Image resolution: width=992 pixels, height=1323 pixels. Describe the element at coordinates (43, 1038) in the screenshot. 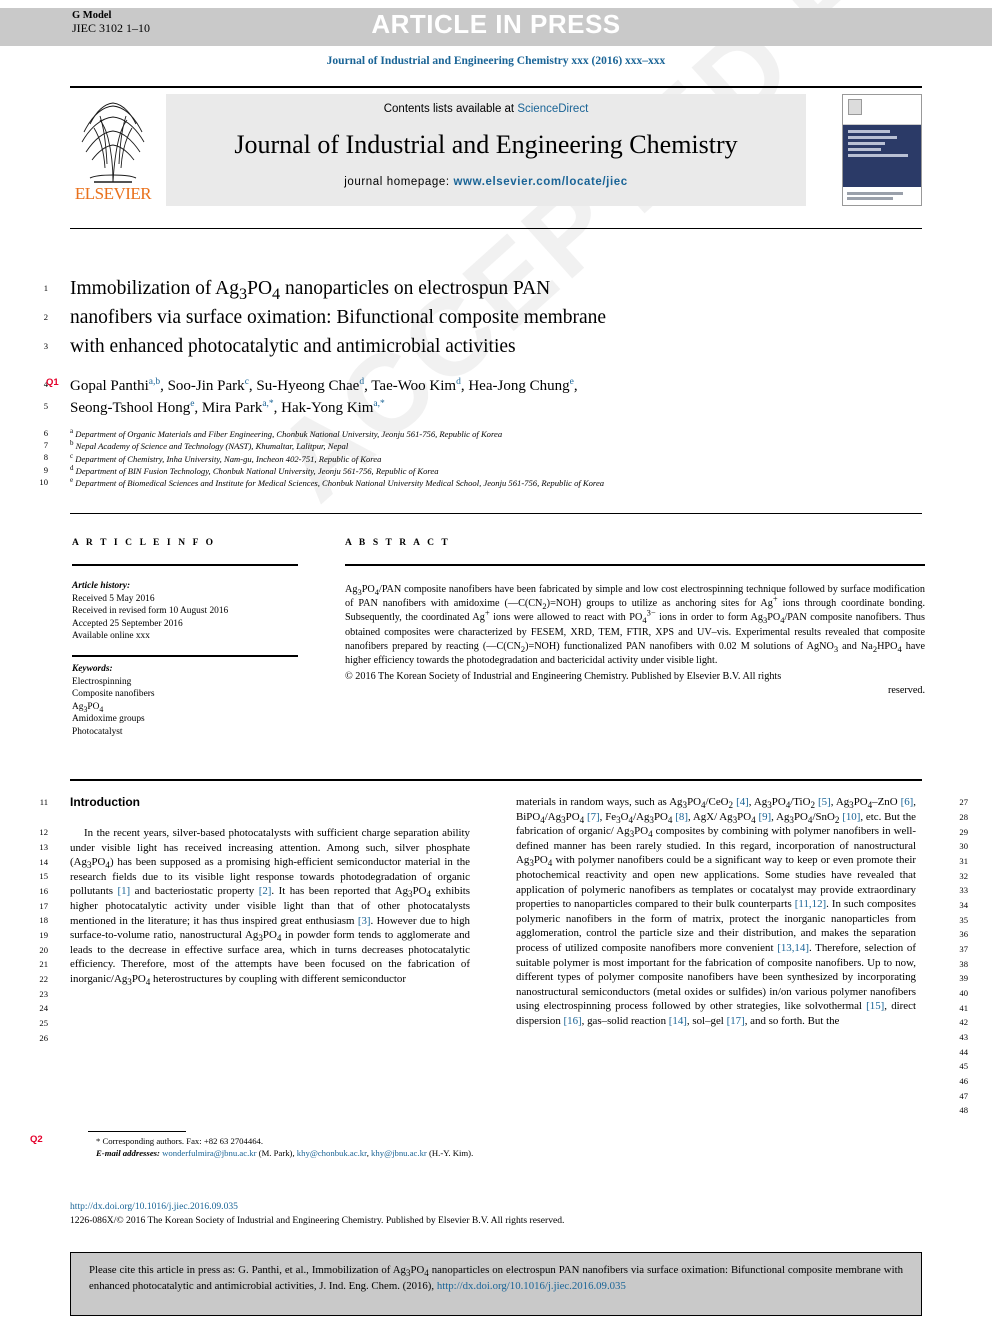

I see `line-number: 26` at that location.